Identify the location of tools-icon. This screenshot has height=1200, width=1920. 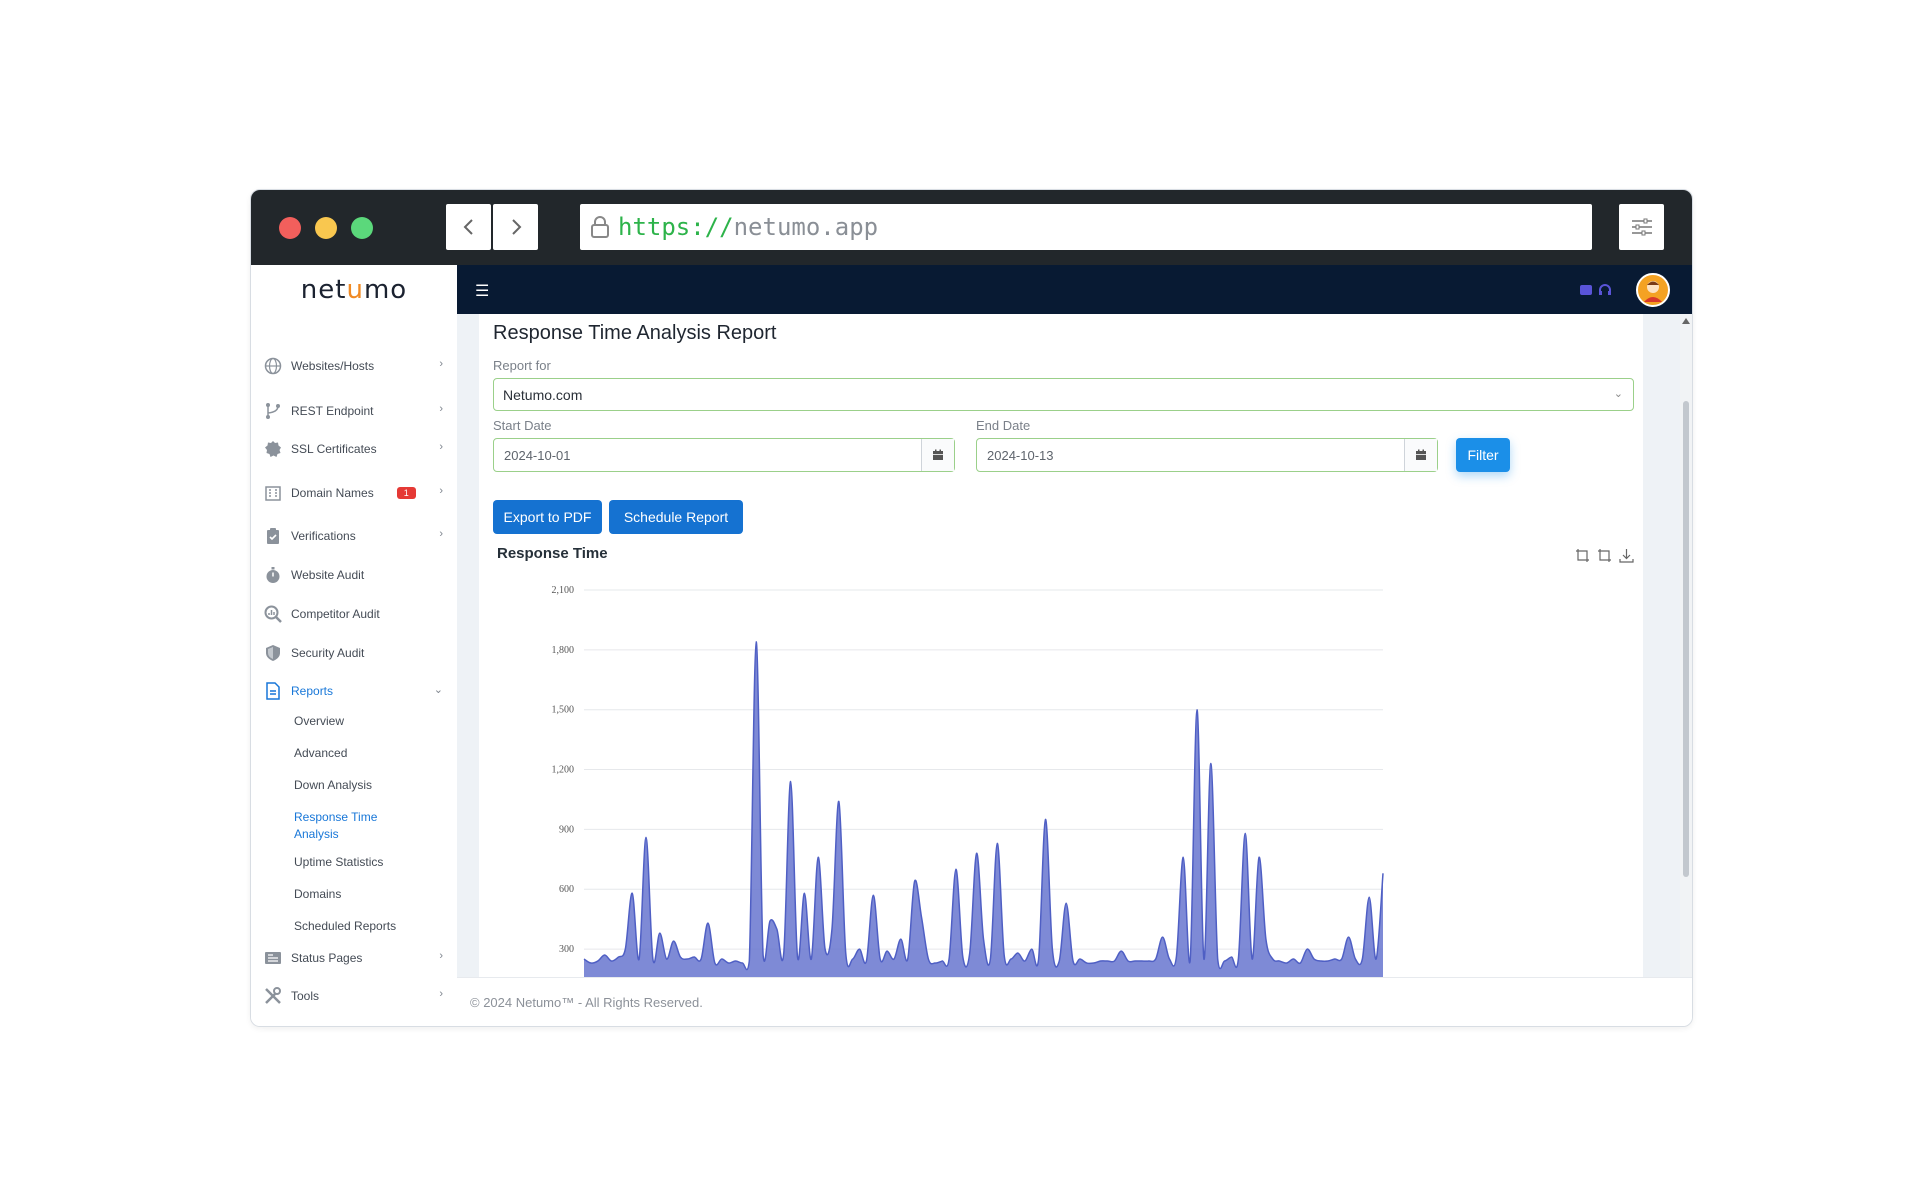
(273, 996).